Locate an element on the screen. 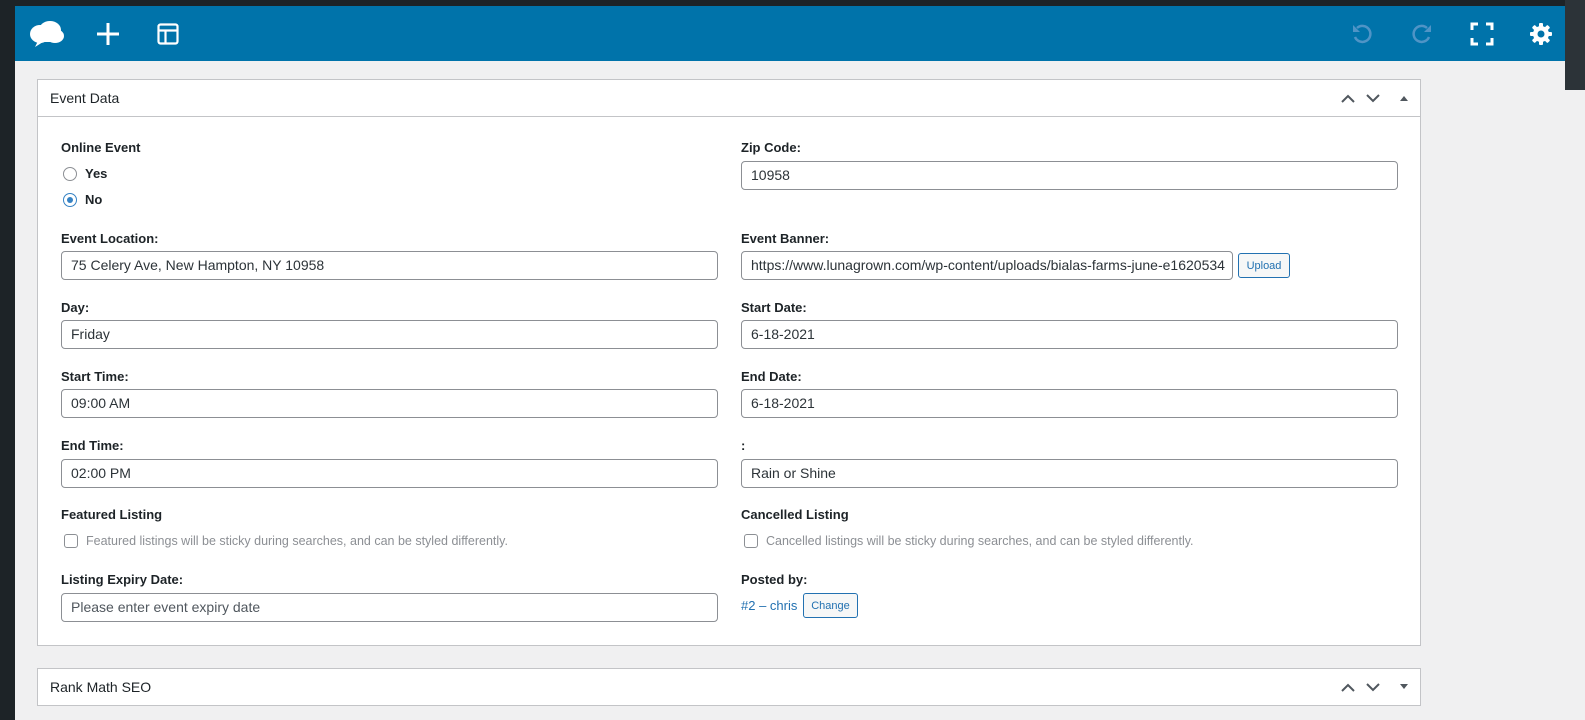  zip-code-input: 10958 is located at coordinates (1069, 175).